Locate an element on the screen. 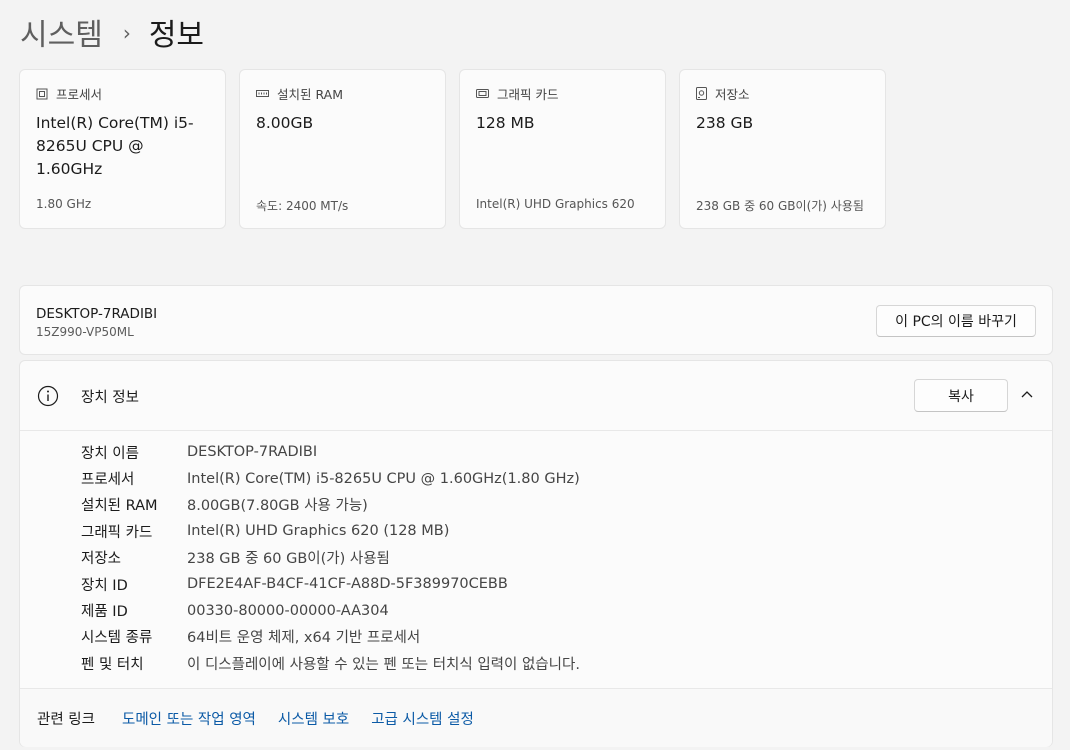 This screenshot has width=1070, height=750. graphics-card-value: 128 MB is located at coordinates (505, 123).